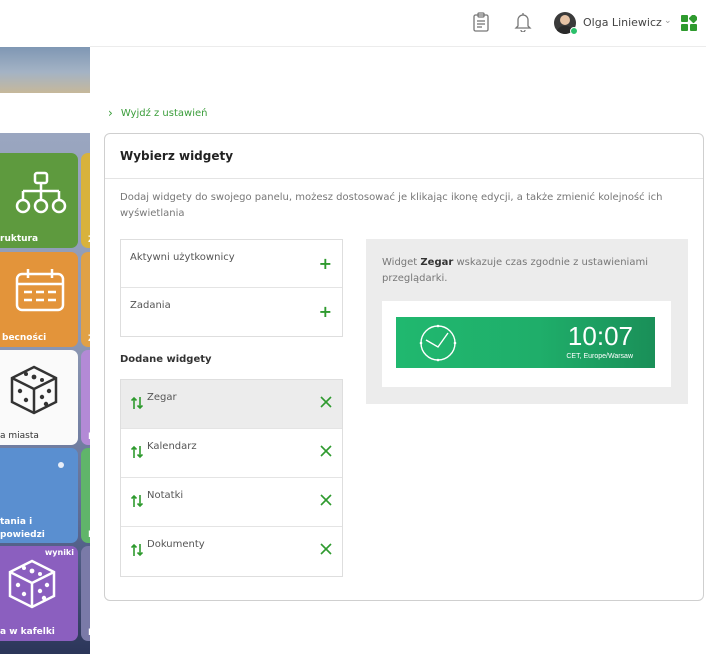 This screenshot has width=706, height=654. Describe the element at coordinates (89, 633) in the screenshot. I see `edge-letter: E` at that location.